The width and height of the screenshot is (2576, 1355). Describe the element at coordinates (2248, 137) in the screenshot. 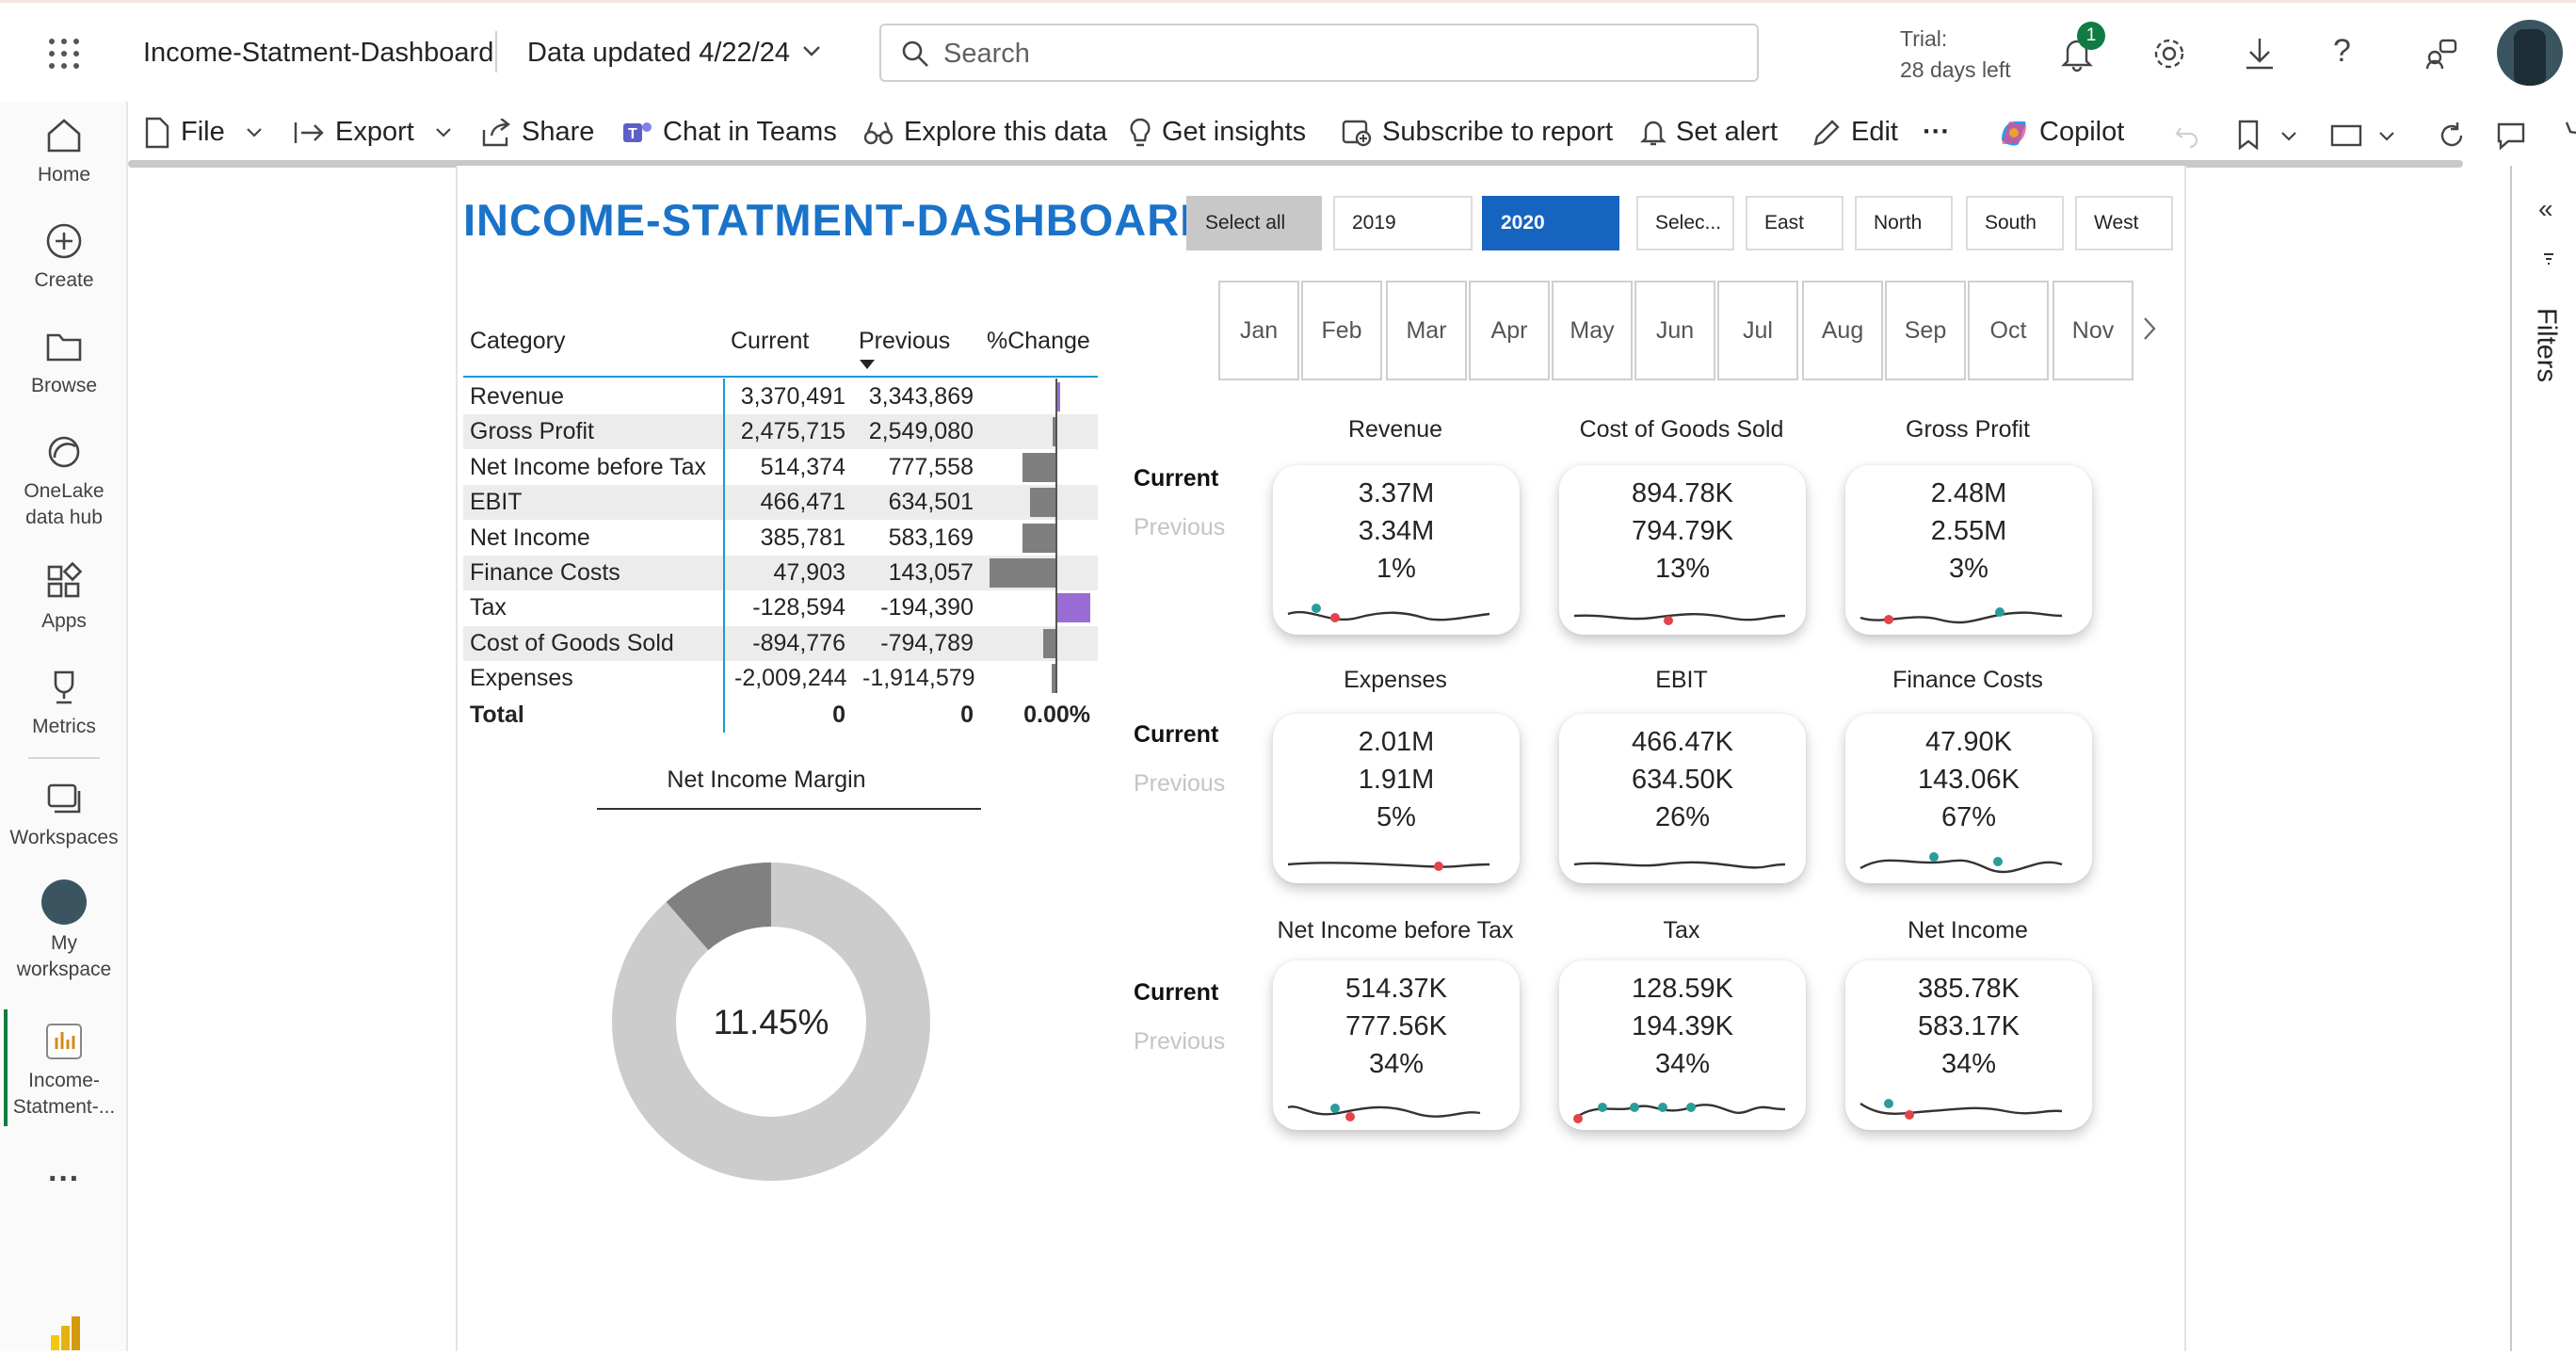

I see `bookmark-icon` at that location.